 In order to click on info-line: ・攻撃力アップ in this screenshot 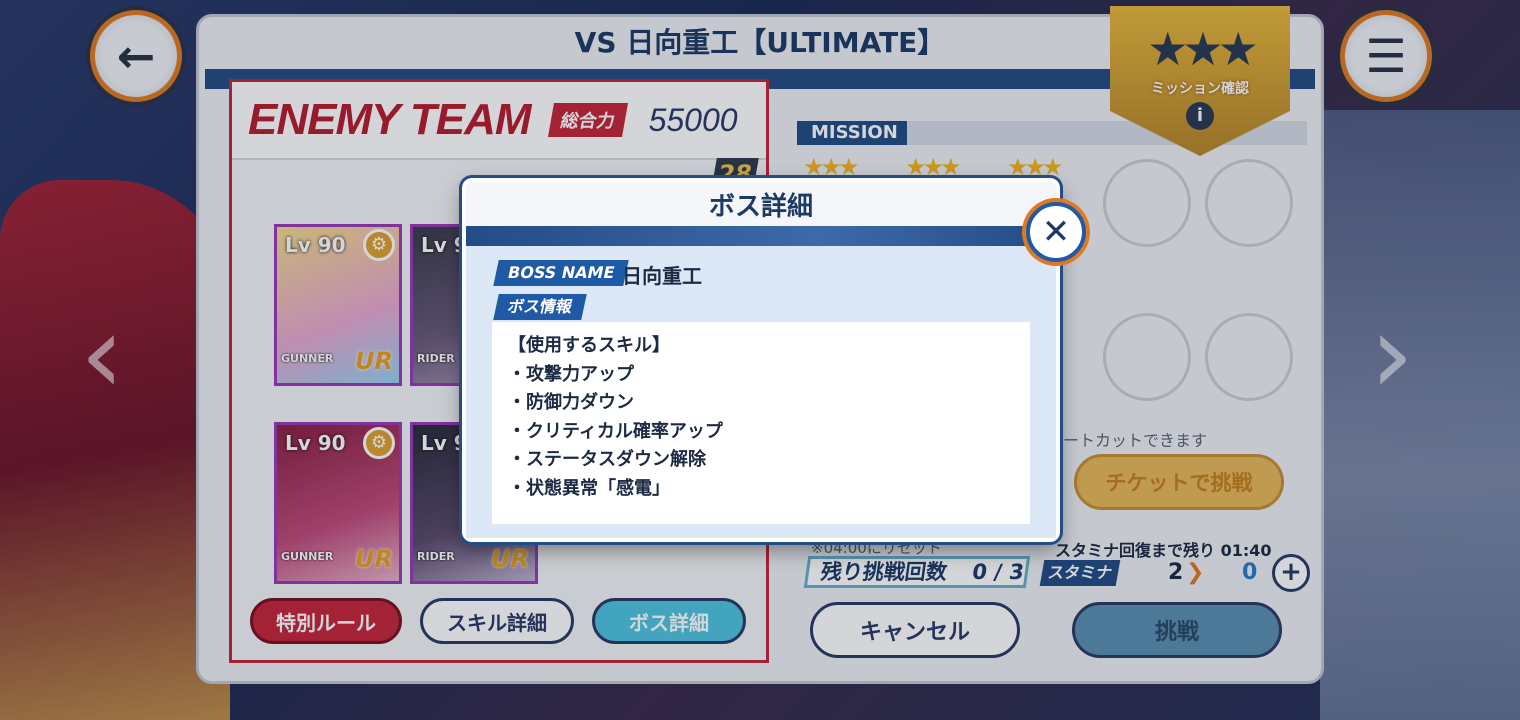, I will do `click(571, 374)`.